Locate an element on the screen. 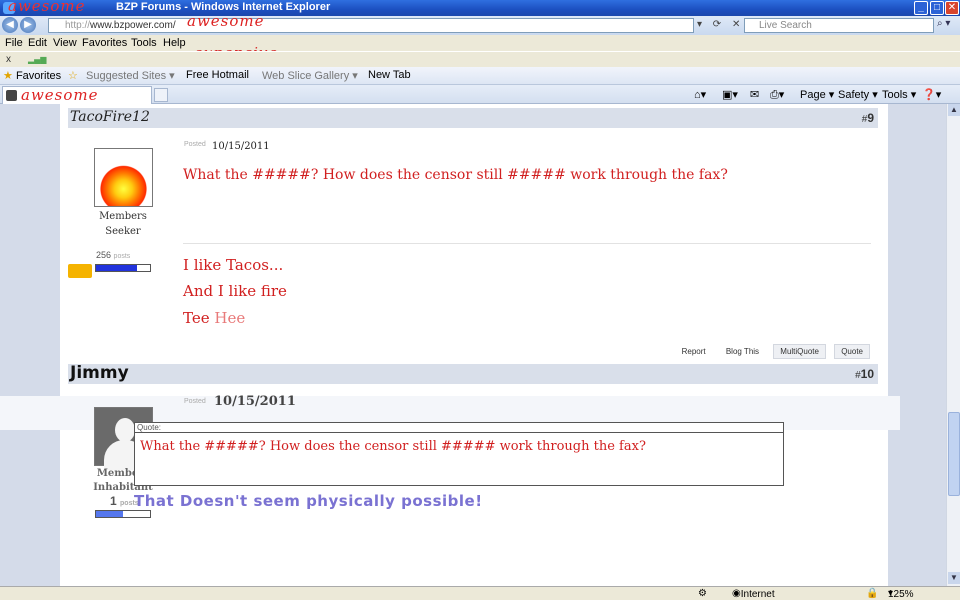 This screenshot has width=960, height=600. report-button: Report is located at coordinates (694, 351).